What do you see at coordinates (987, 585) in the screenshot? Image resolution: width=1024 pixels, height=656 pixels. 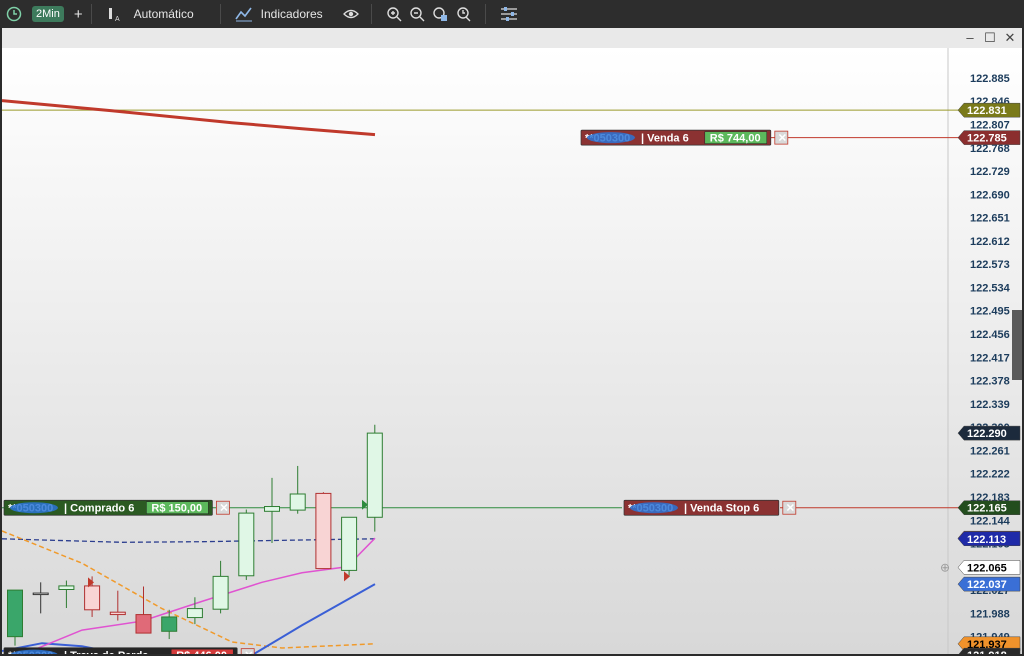 I see `price-tag-label: 122.037` at bounding box center [987, 585].